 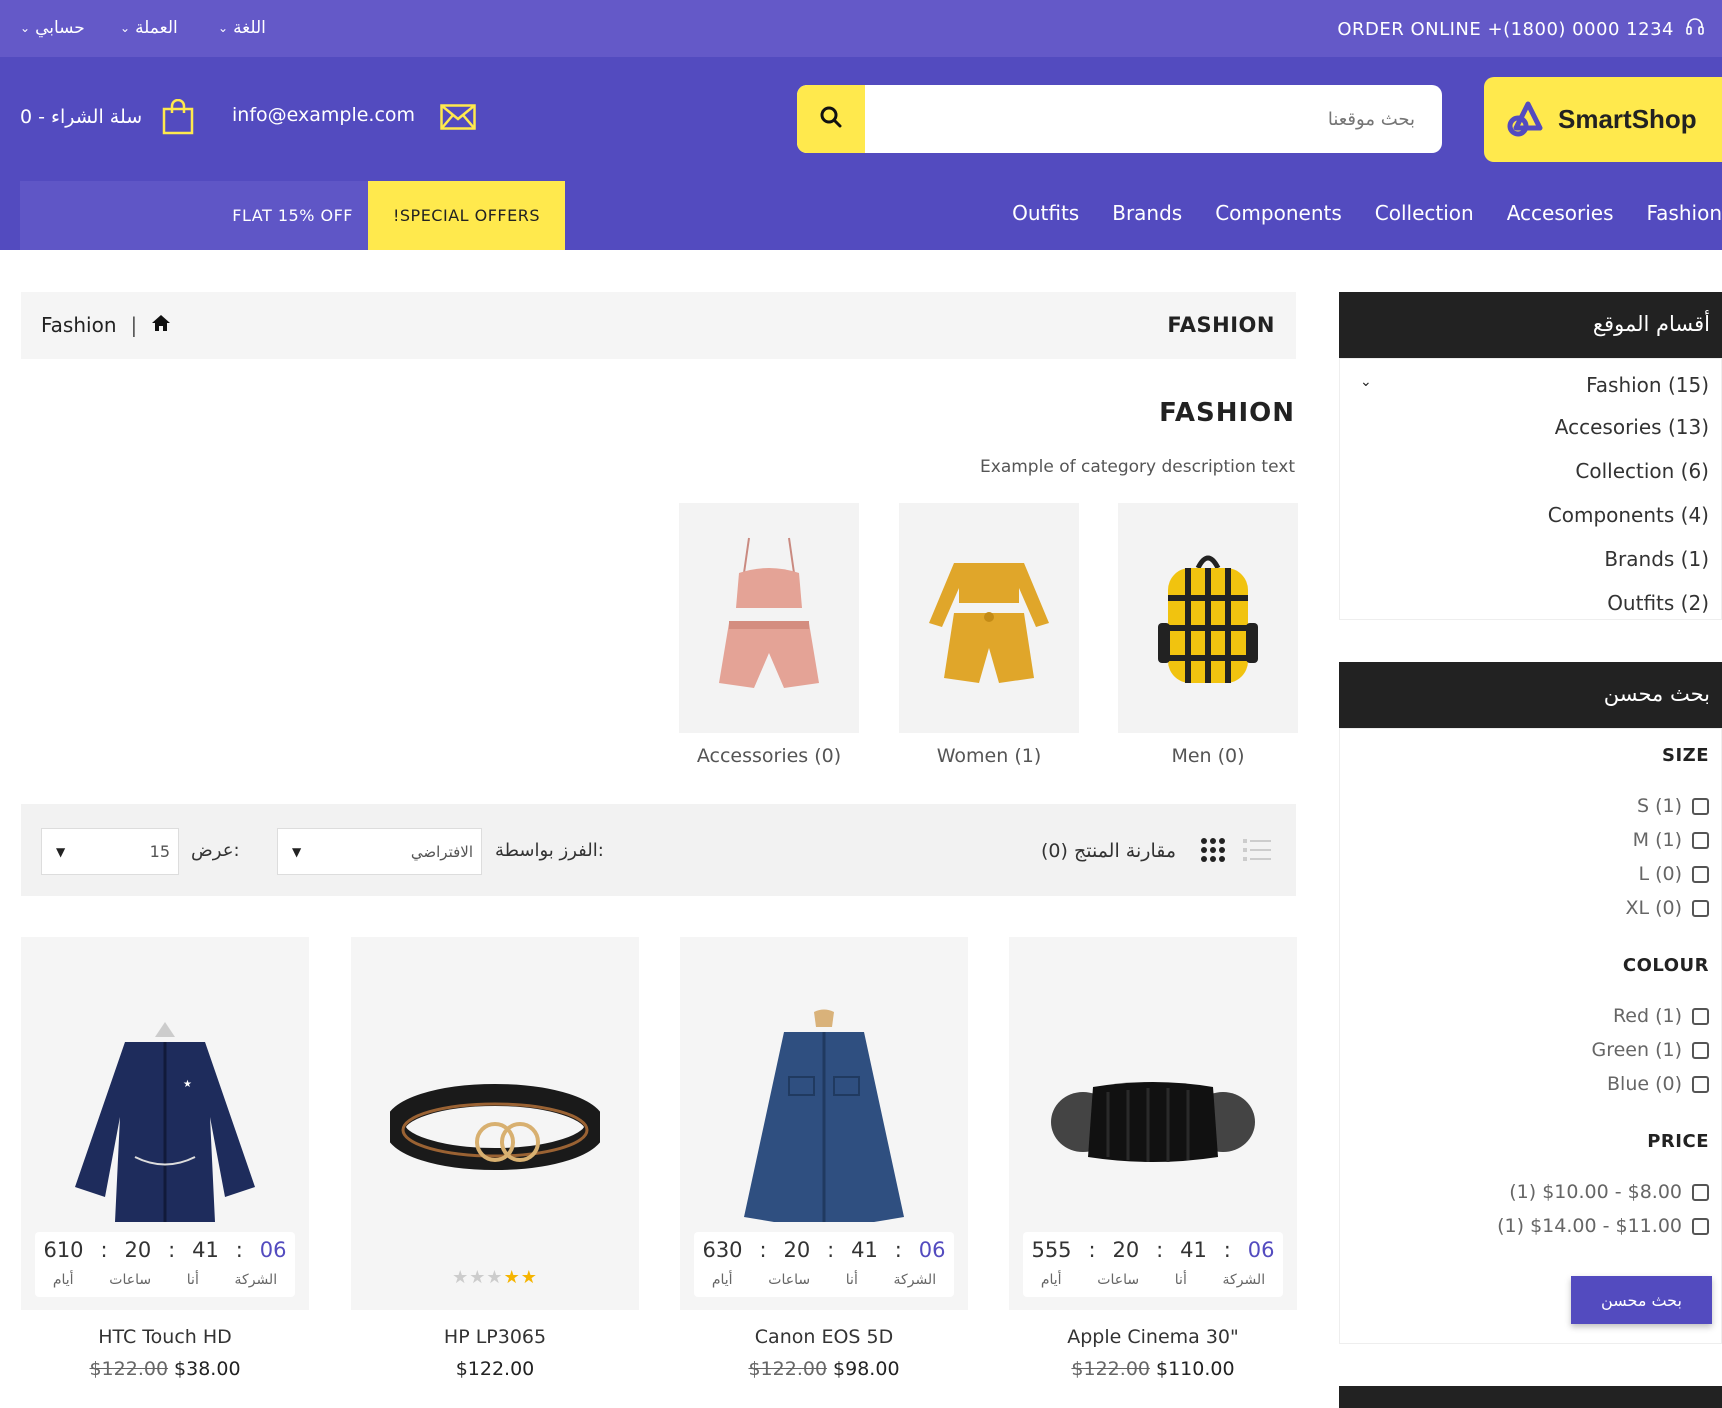 I want to click on product-card: 630: 20: 41: 06 أيام ساعات أنا الشركة, so click(x=824, y=1123).